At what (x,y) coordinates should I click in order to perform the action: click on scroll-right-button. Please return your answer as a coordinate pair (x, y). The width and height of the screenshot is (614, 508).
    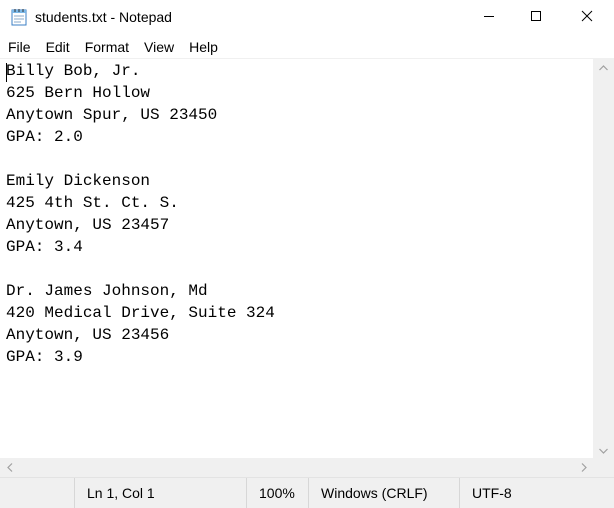
    Looking at the image, I should click on (583, 467).